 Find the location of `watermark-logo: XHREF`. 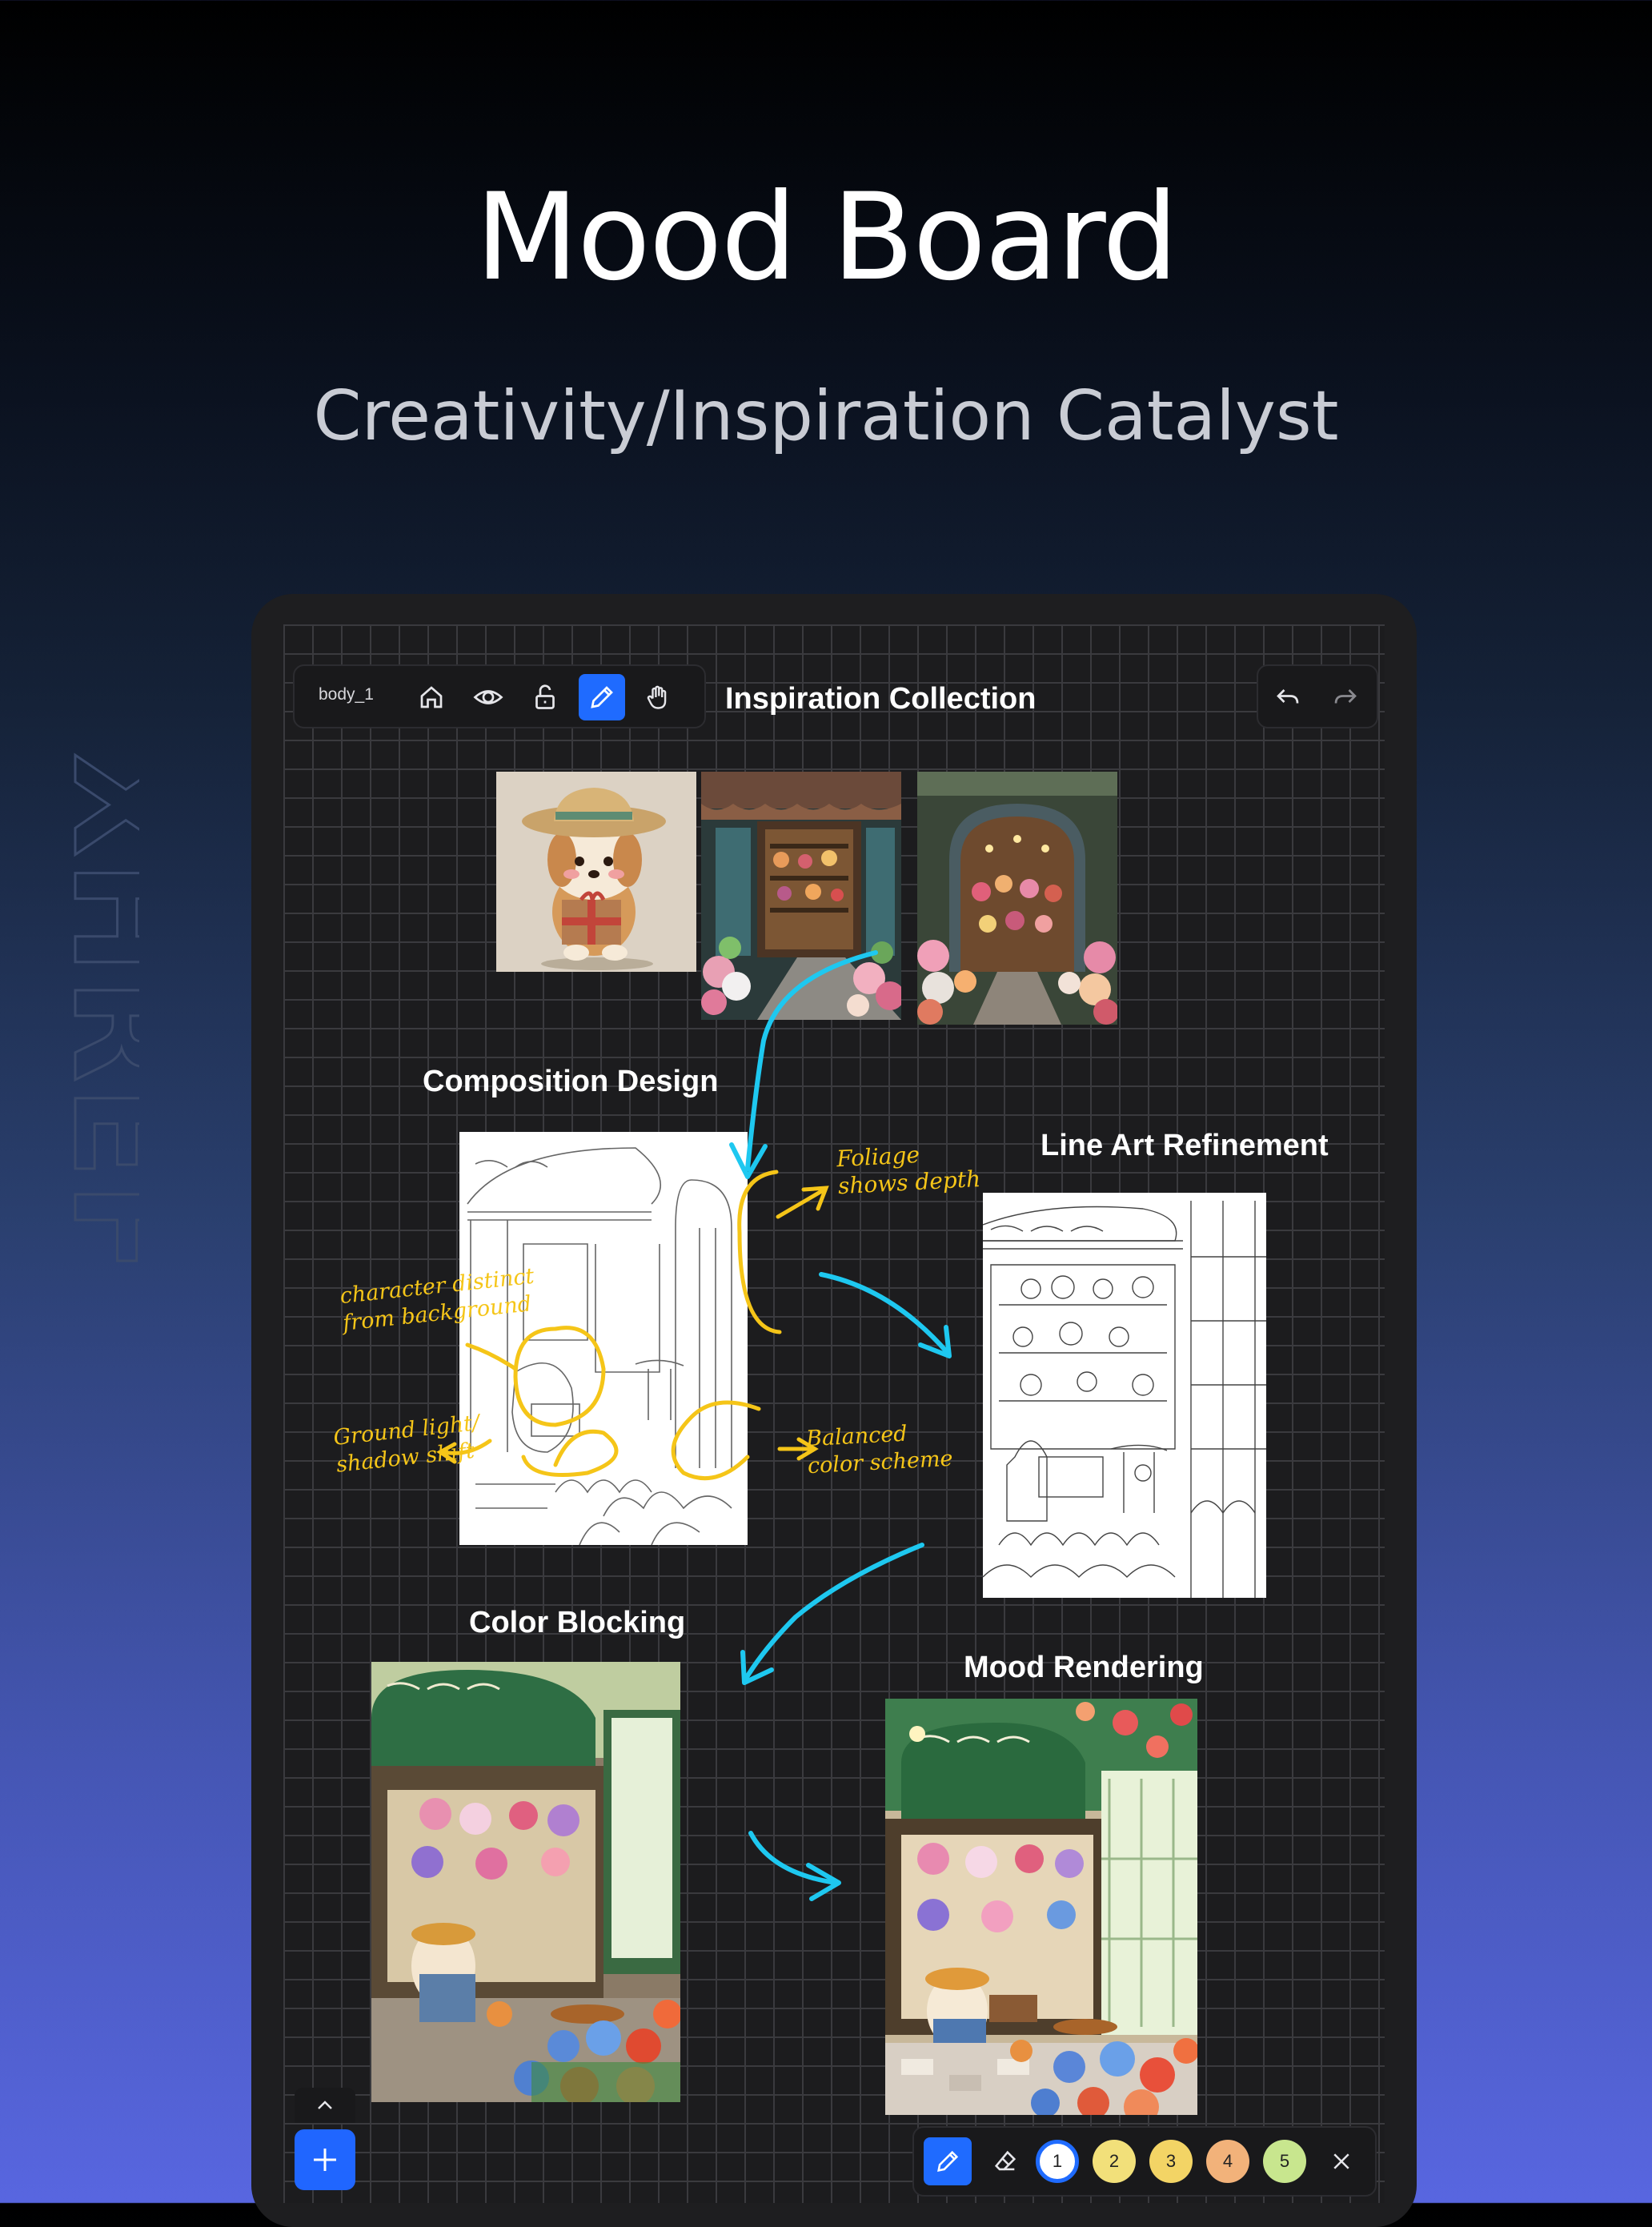

watermark-logo: XHREF is located at coordinates (91, 1015).